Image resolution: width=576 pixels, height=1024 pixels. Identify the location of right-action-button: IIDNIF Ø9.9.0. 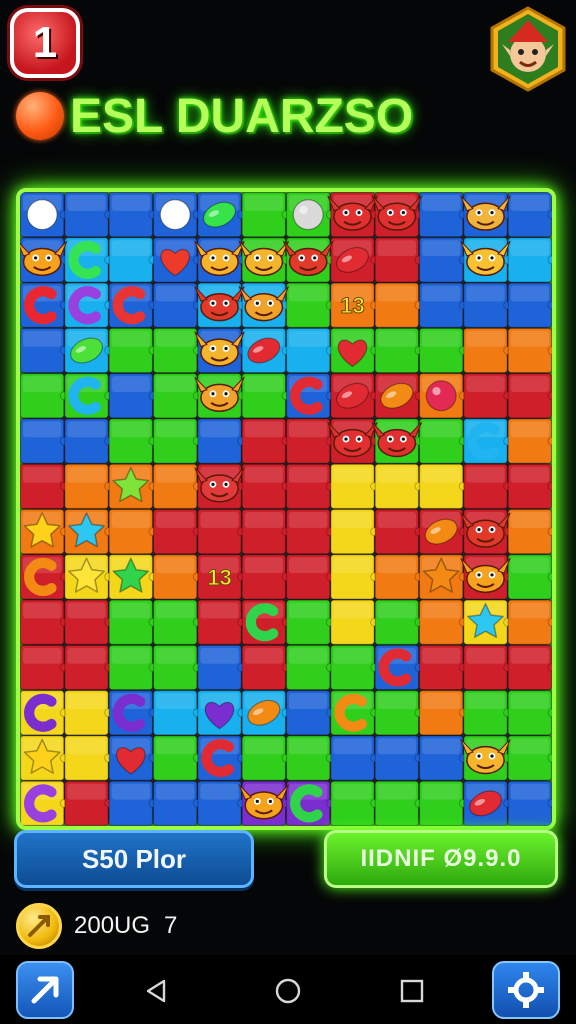
(441, 859).